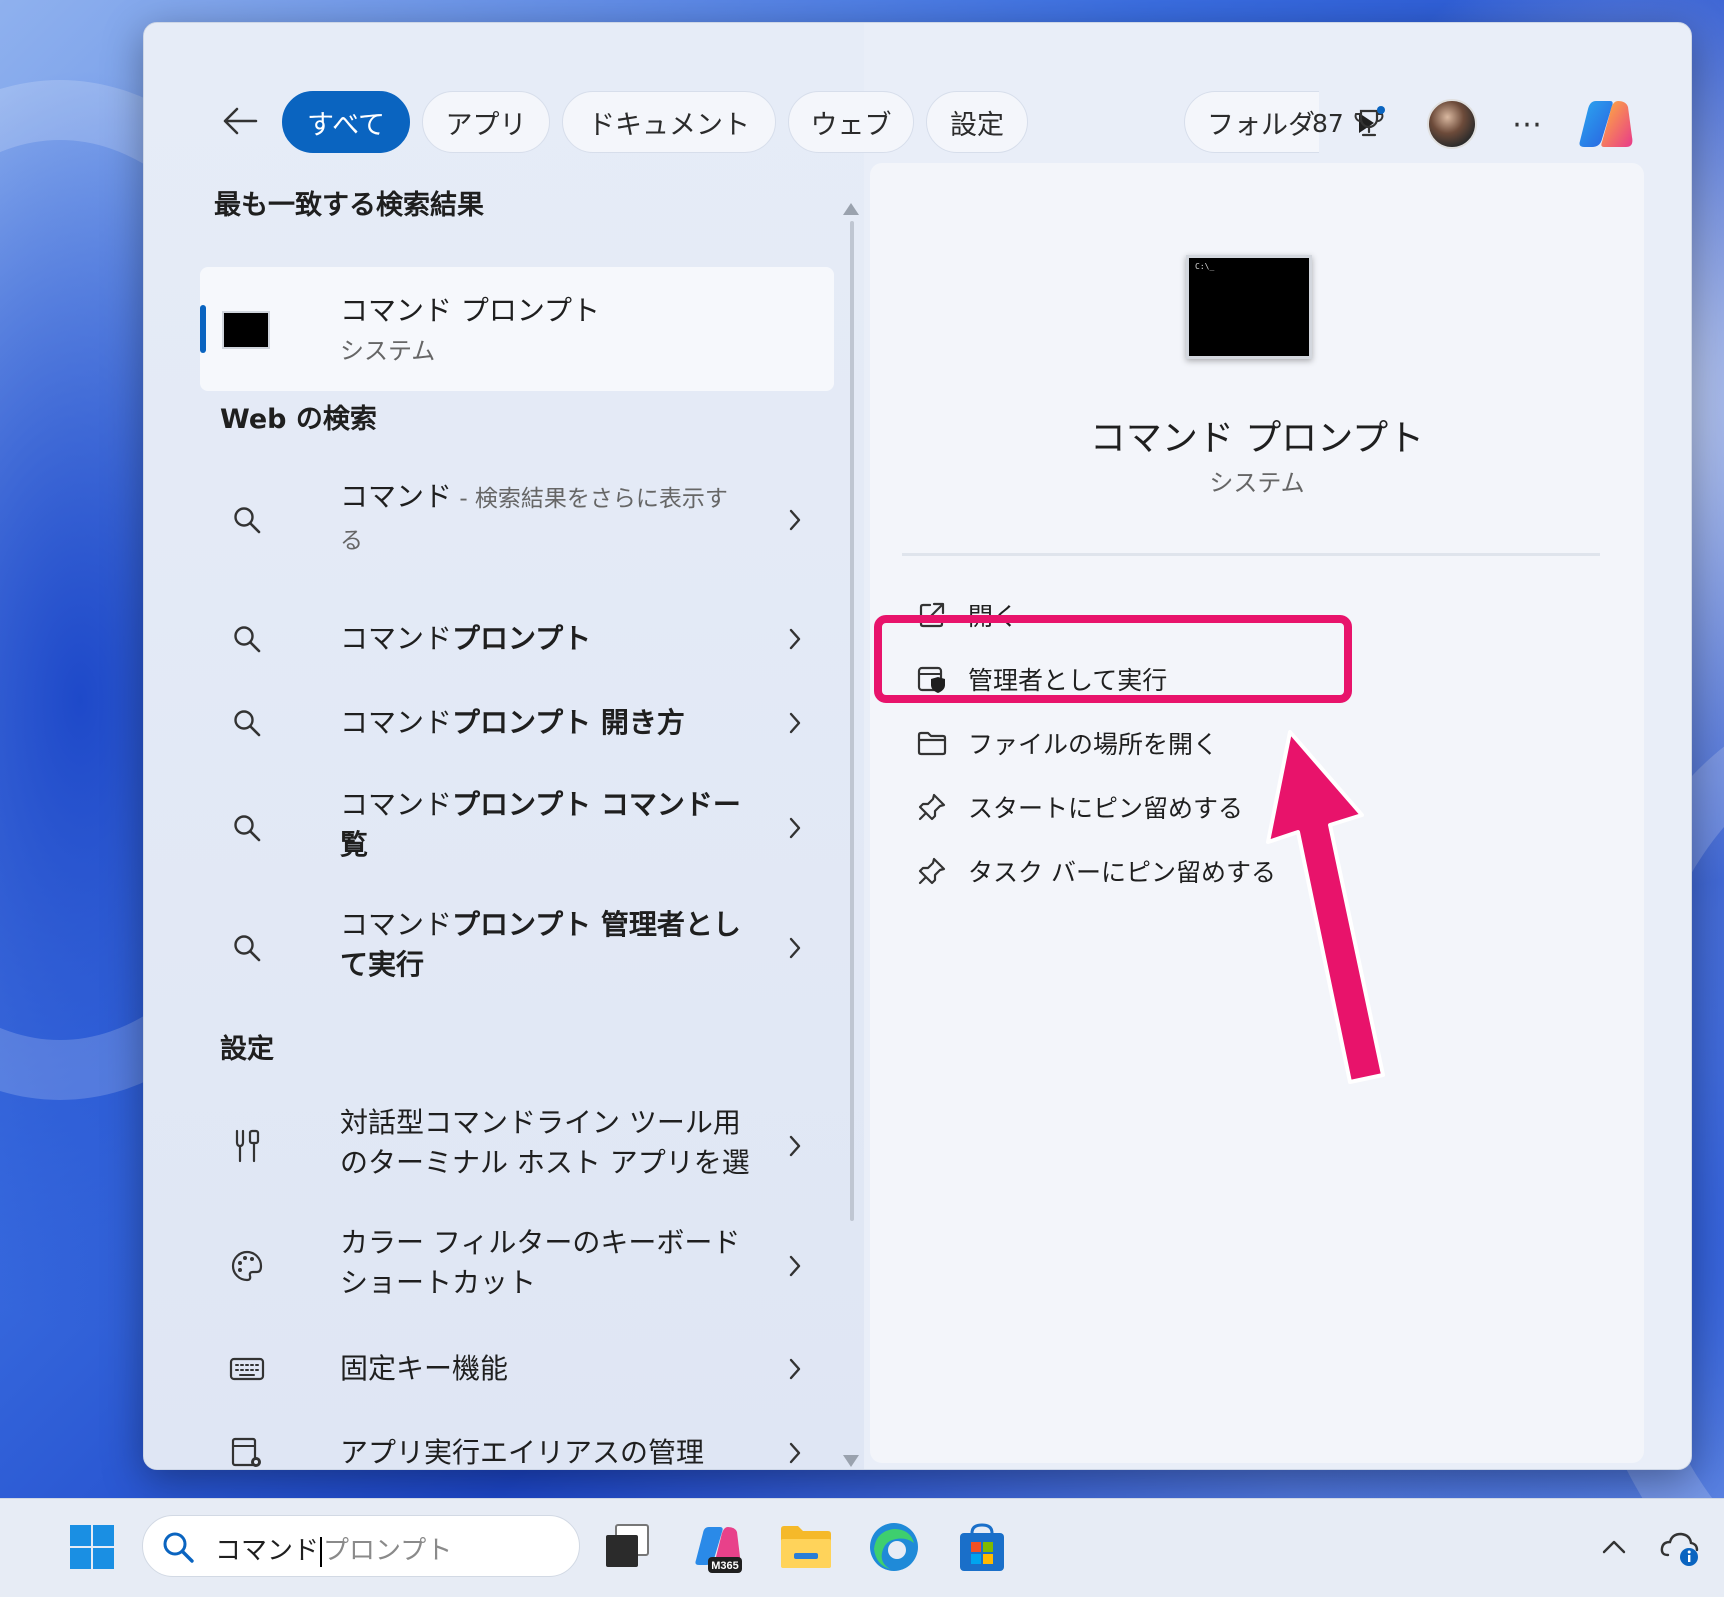 The image size is (1724, 1597). What do you see at coordinates (361, 1546) in the screenshot?
I see `taskbar-search-box: コマンド プロンプト` at bounding box center [361, 1546].